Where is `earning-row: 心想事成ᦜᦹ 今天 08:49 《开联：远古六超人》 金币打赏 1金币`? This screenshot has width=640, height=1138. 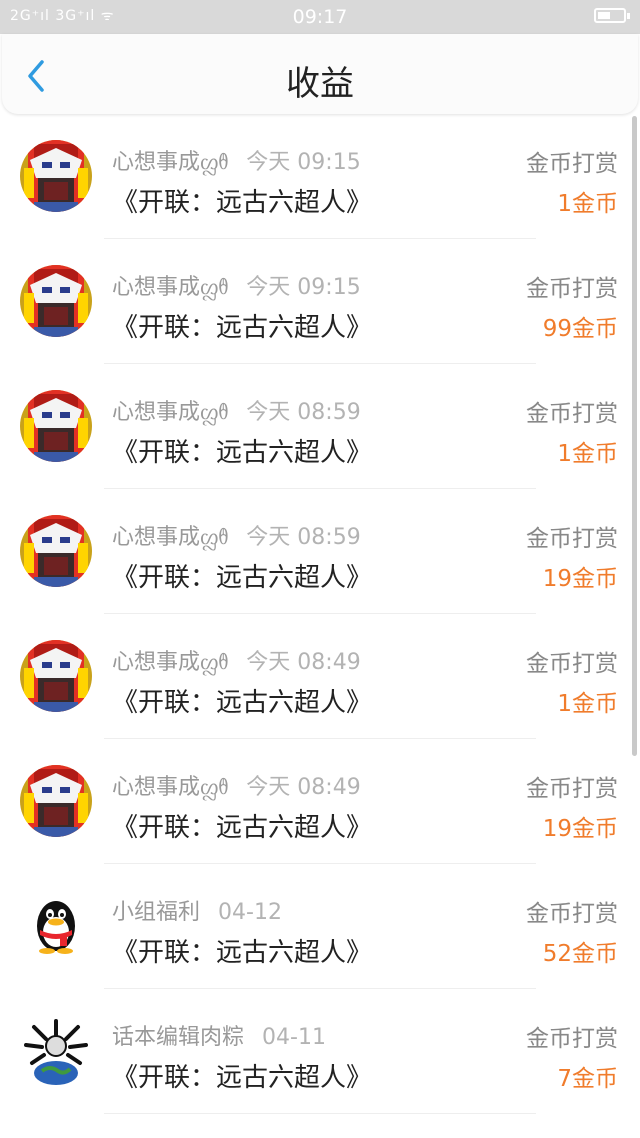 earning-row: 心想事成ᦜᦹ 今天 08:49 《开联：远古六超人》 金币打赏 1金币 is located at coordinates (320, 676).